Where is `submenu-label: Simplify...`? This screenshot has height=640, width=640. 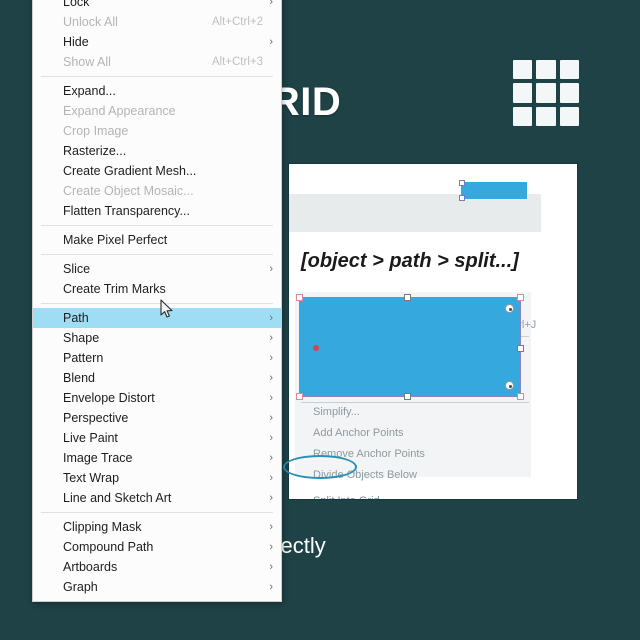
submenu-label: Simplify... is located at coordinates (336, 412).